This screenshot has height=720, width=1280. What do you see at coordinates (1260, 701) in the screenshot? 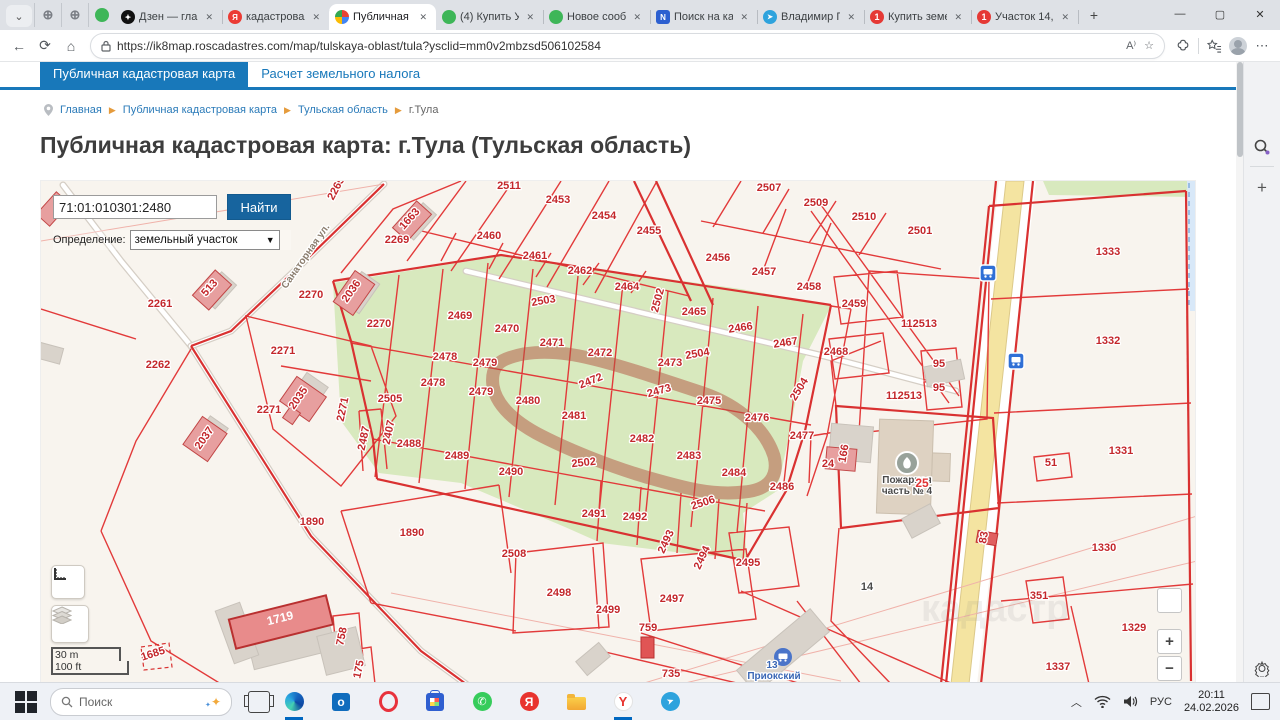
I see `notification-center-icon` at bounding box center [1260, 701].